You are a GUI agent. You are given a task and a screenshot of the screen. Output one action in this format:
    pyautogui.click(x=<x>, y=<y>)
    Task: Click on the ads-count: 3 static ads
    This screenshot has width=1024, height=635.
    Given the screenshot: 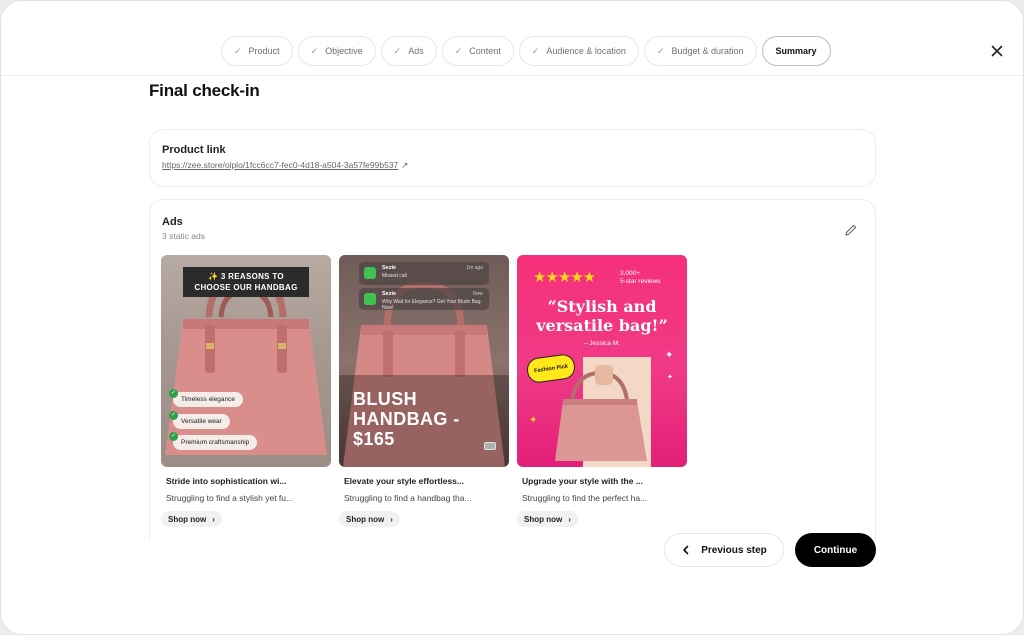 What is the action you would take?
    pyautogui.click(x=183, y=236)
    